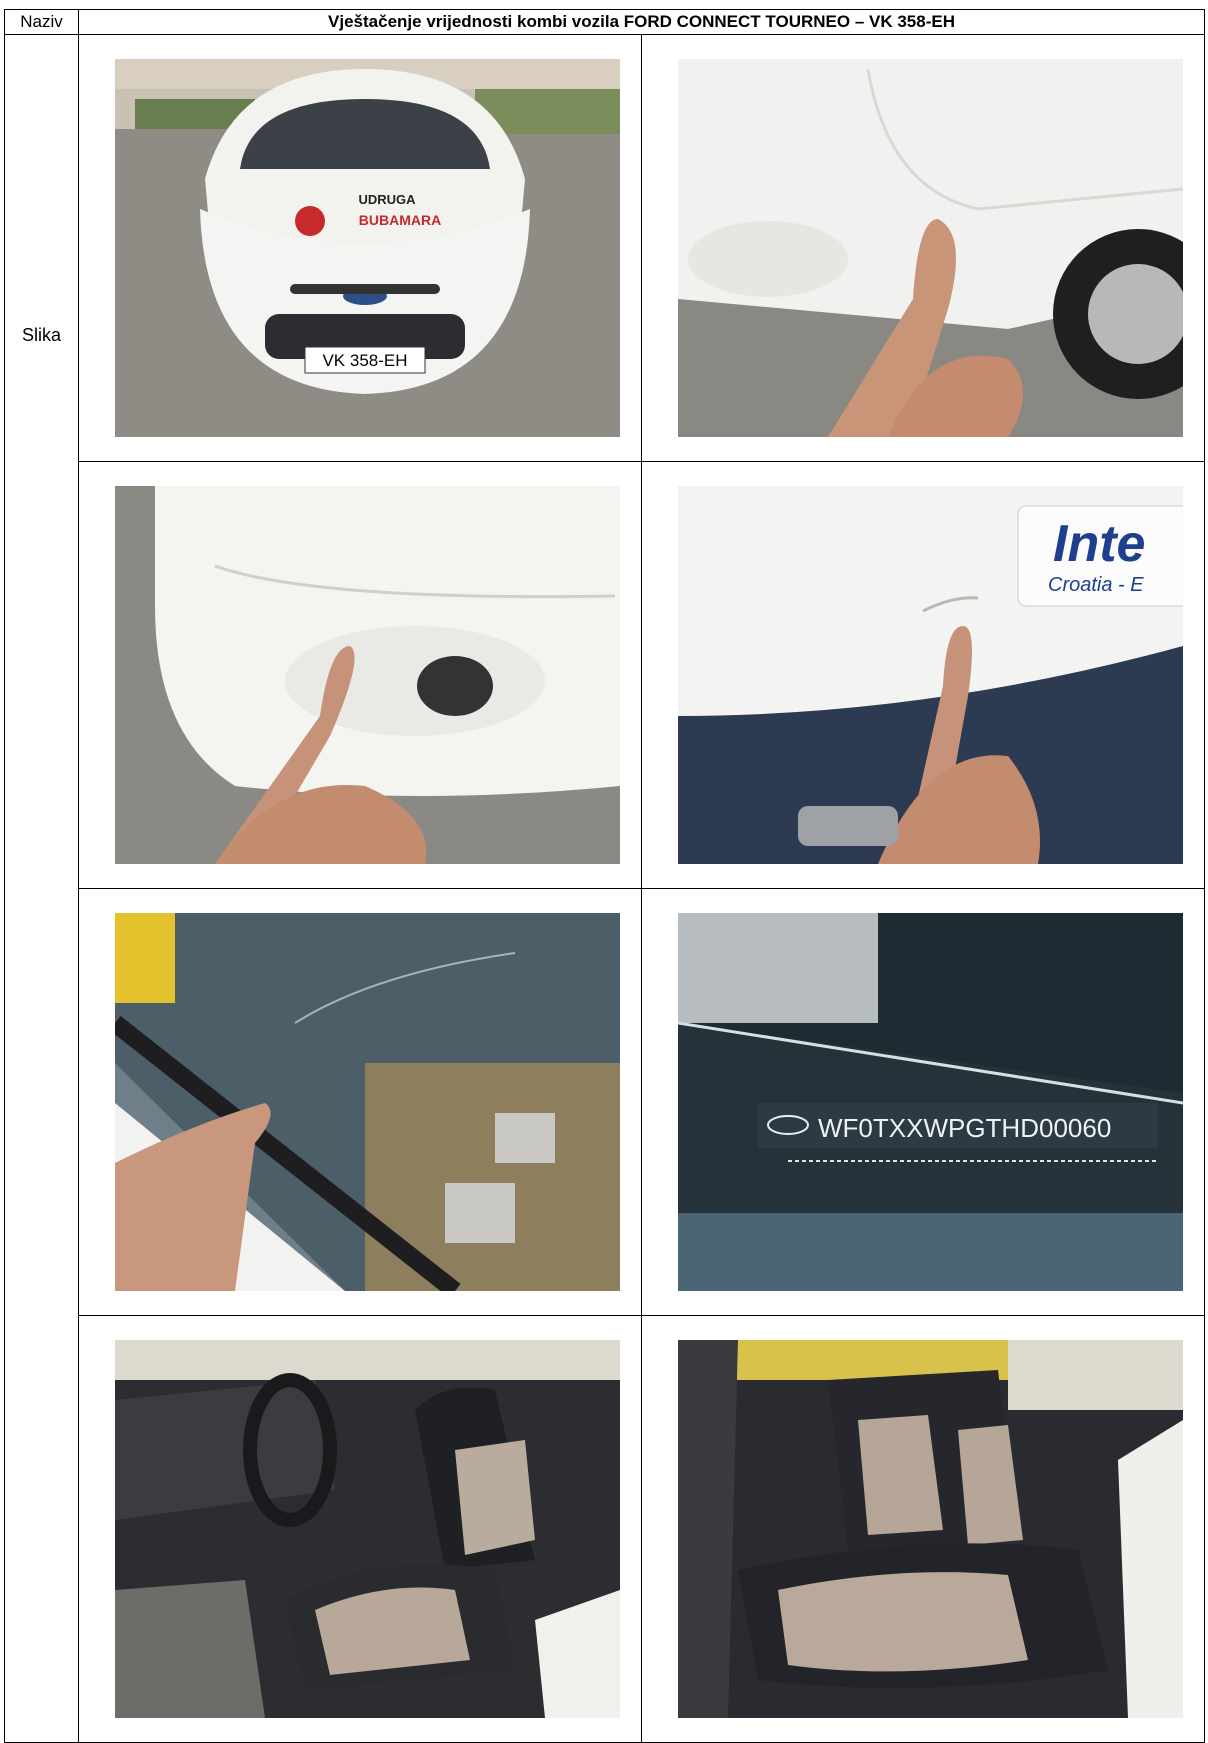 Image resolution: width=1208 pixels, height=1743 pixels. What do you see at coordinates (930, 675) in the screenshot?
I see `photo-side-scratch: Inte Croatia - E` at bounding box center [930, 675].